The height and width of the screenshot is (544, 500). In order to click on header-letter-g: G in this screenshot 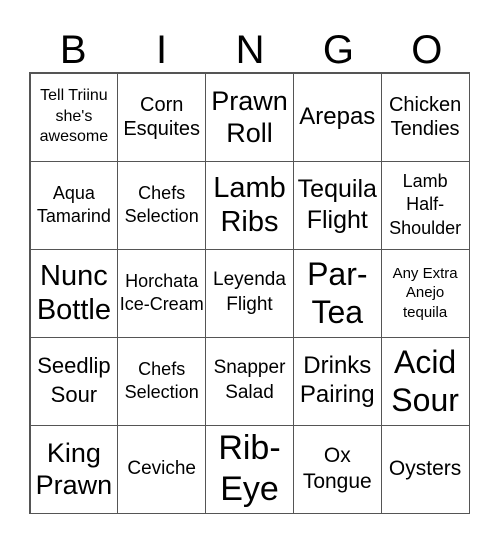, I will do `click(338, 50)`.